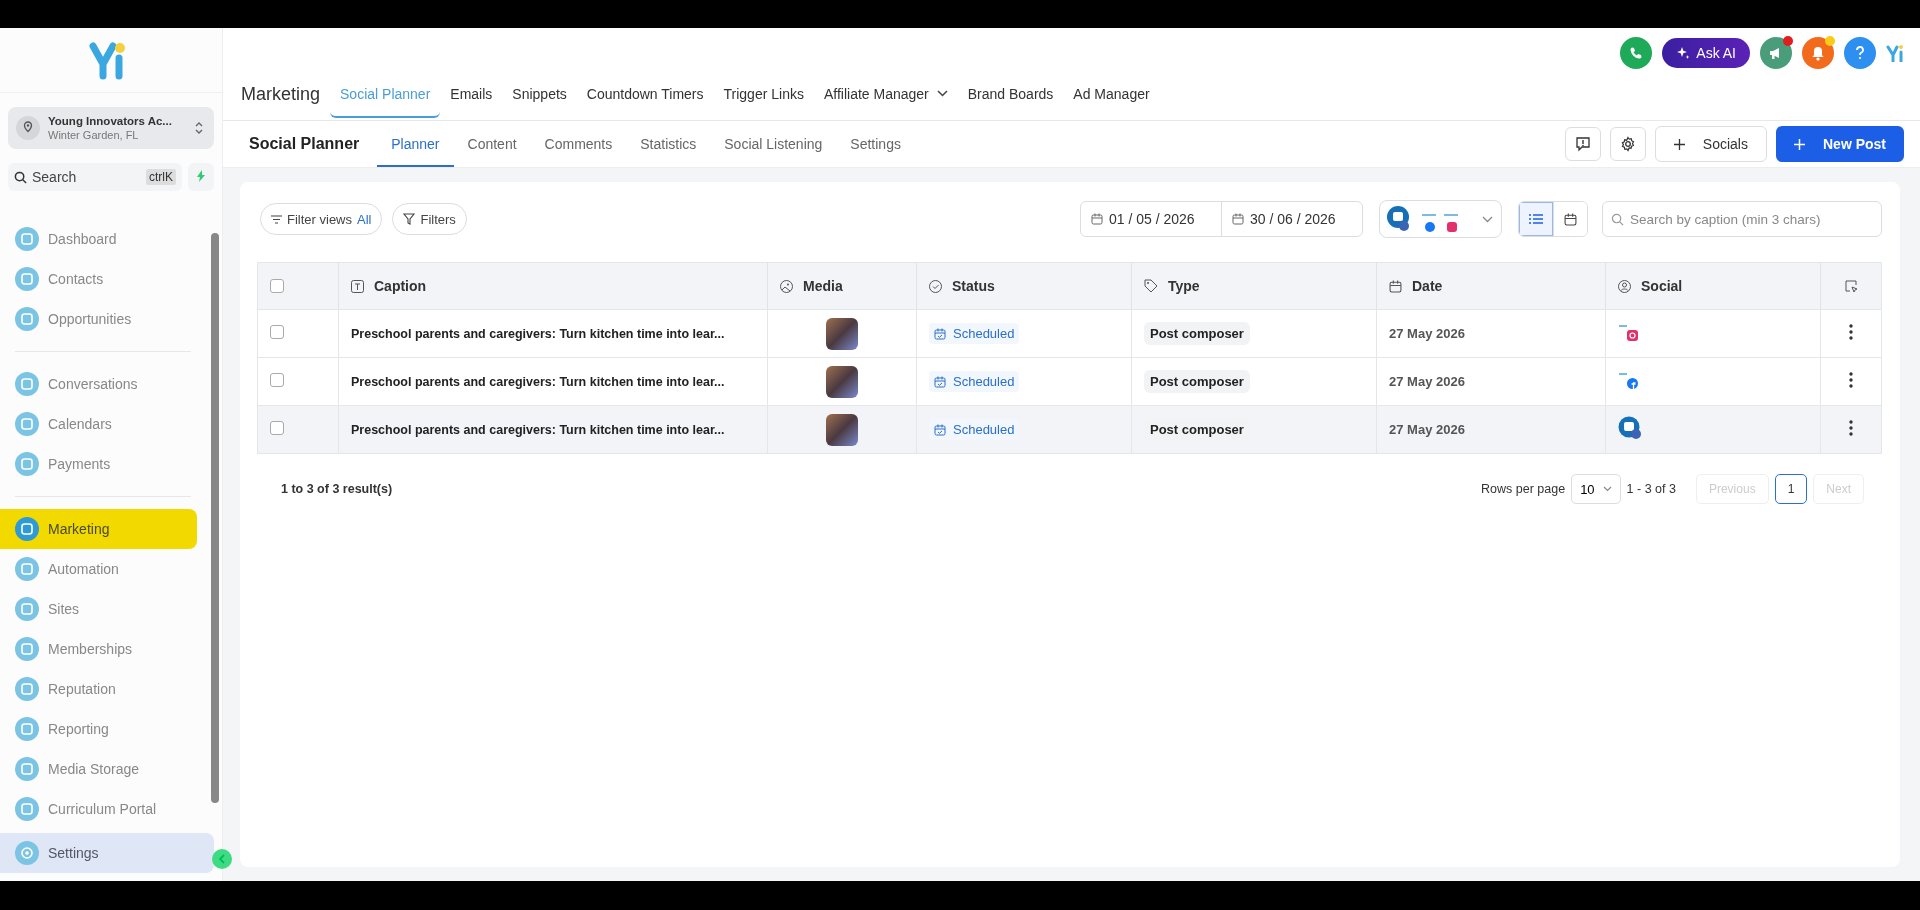  I want to click on tab: Comments, so click(578, 144).